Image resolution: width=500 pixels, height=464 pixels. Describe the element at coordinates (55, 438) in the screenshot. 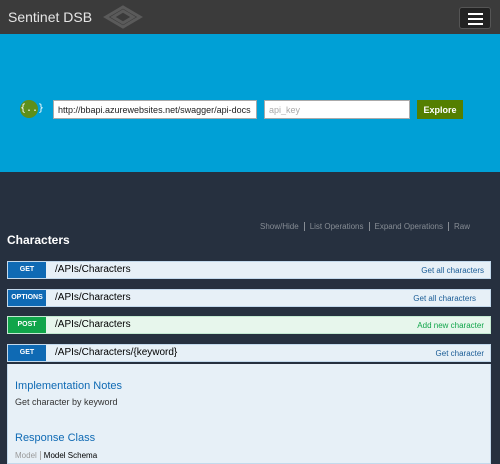

I see `response-class-heading: Response Class` at that location.